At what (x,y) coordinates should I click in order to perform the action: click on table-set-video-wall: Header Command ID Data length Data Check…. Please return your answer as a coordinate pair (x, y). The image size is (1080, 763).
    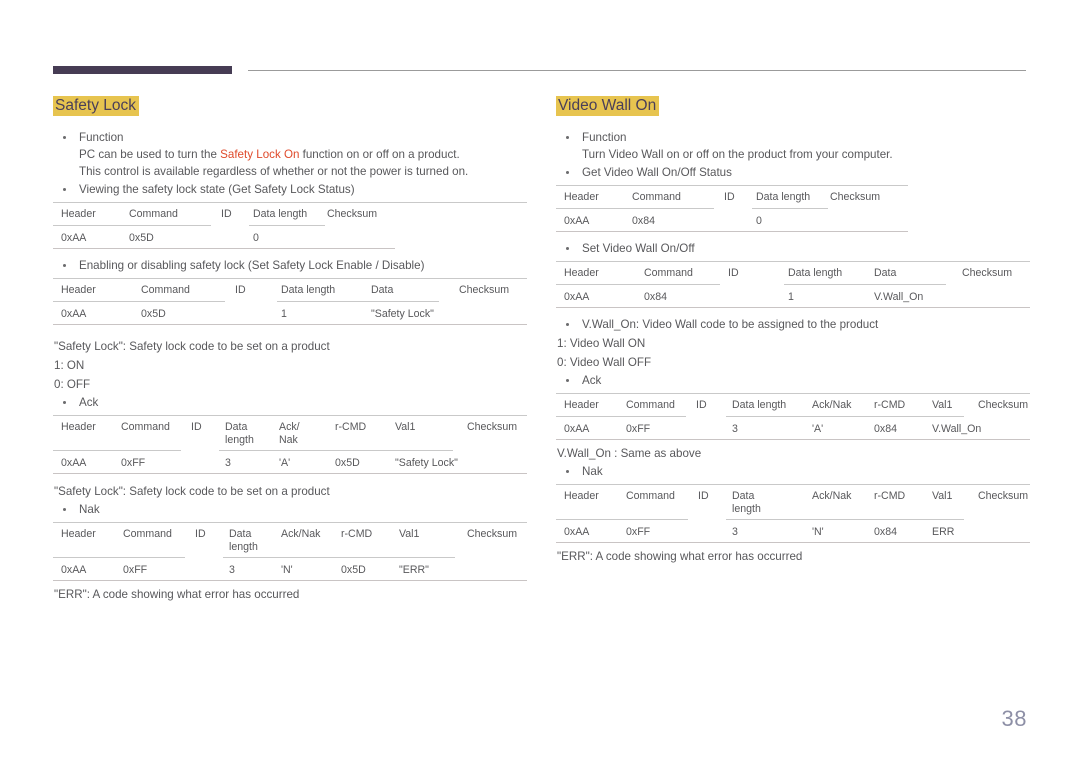
    Looking at the image, I should click on (793, 284).